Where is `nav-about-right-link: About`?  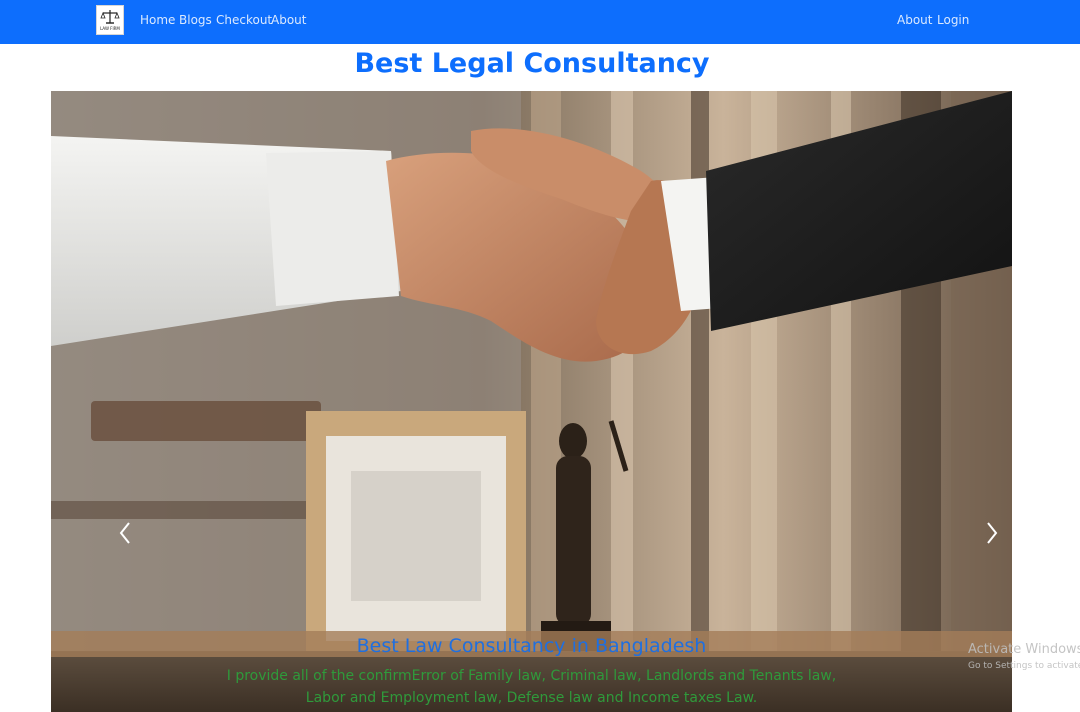
nav-about-right-link: About is located at coordinates (914, 20).